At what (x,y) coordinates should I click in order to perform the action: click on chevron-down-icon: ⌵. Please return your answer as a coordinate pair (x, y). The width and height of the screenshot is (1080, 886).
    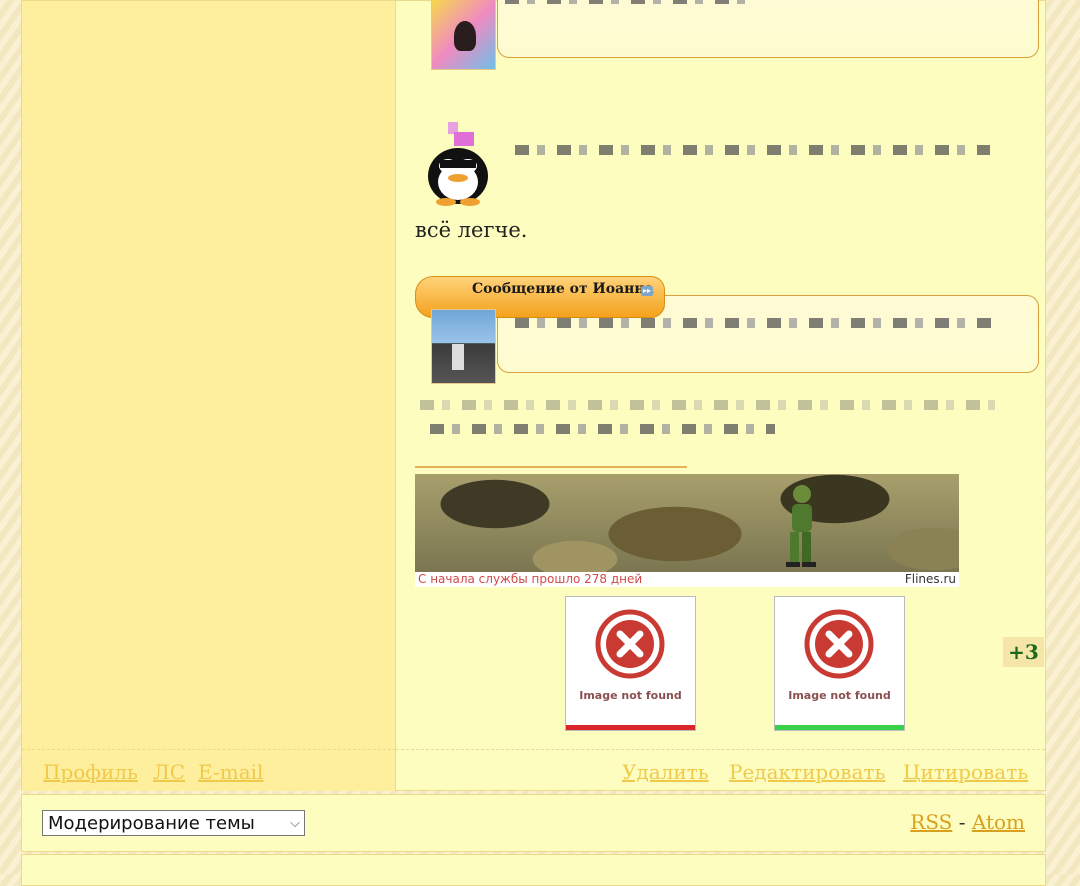
    Looking at the image, I should click on (295, 823).